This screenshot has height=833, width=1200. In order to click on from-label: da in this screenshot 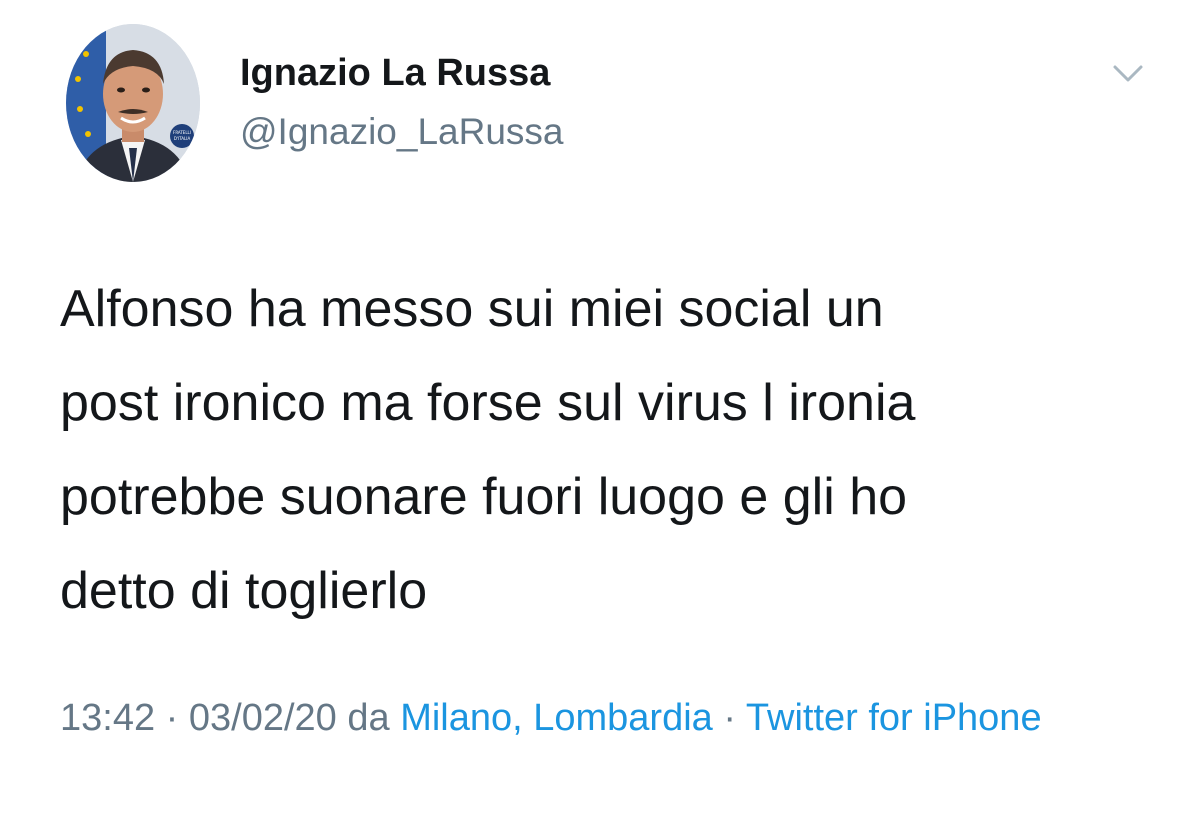, I will do `click(368, 718)`.